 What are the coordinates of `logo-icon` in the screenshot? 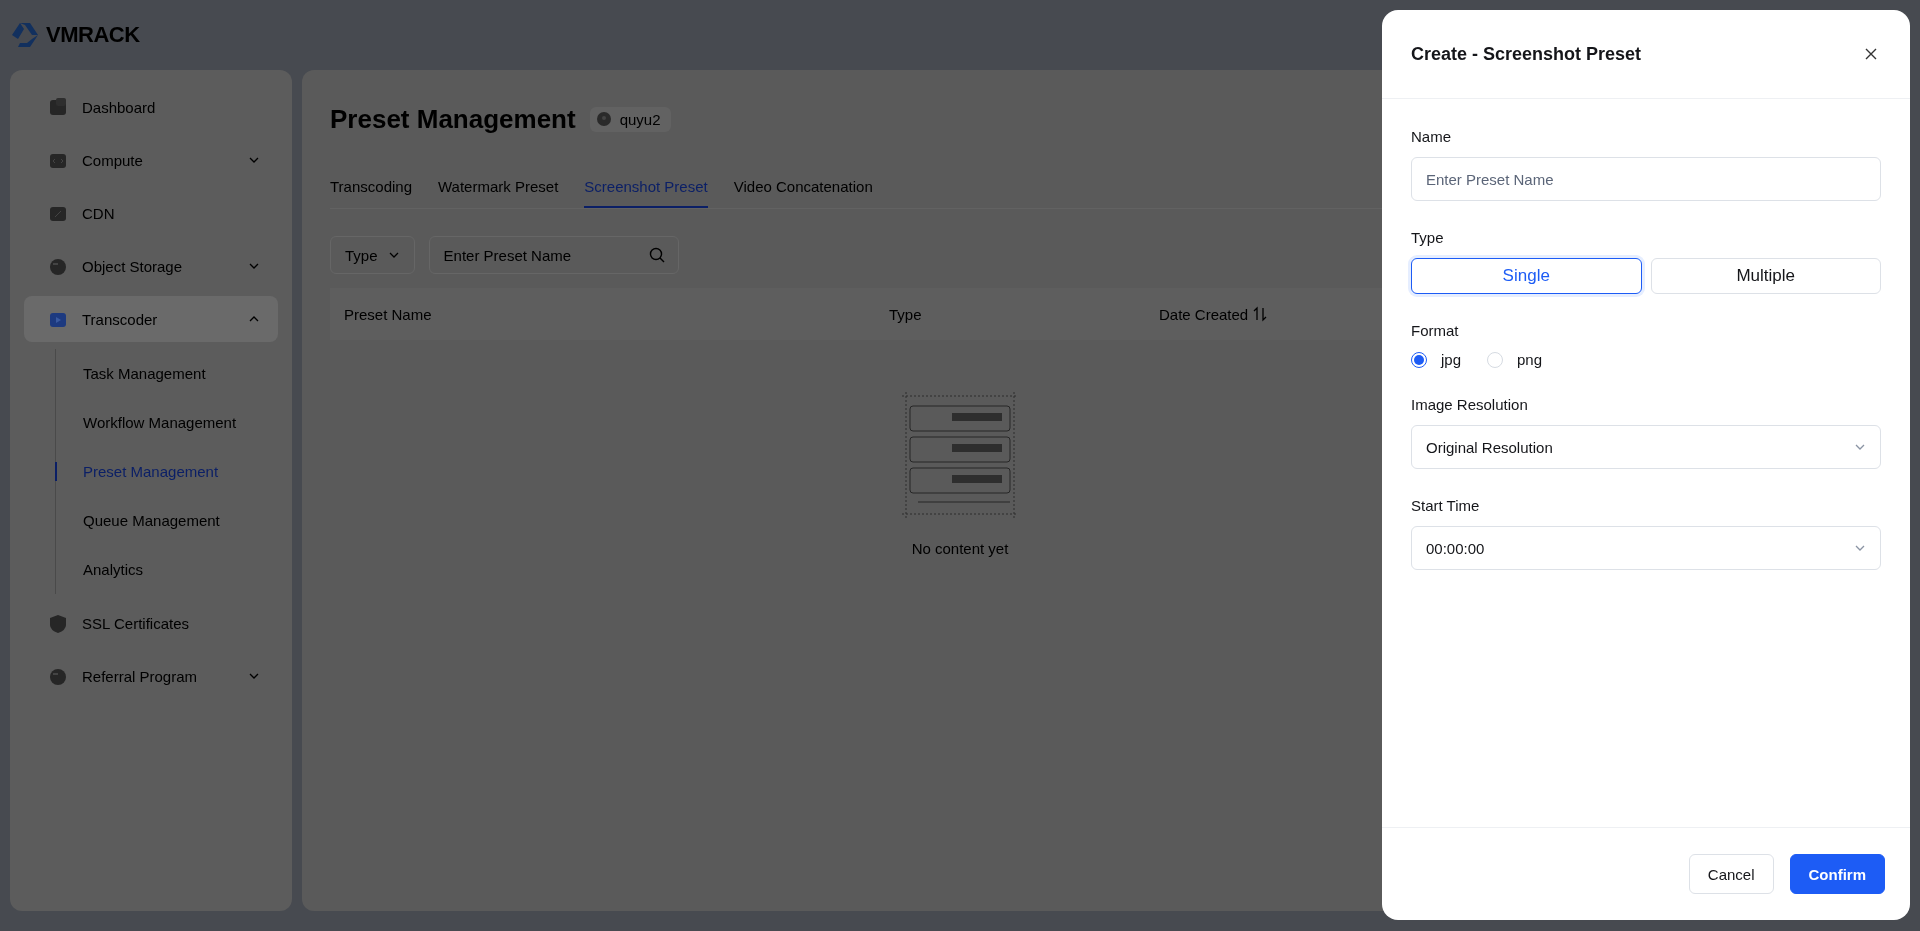 It's located at (25, 35).